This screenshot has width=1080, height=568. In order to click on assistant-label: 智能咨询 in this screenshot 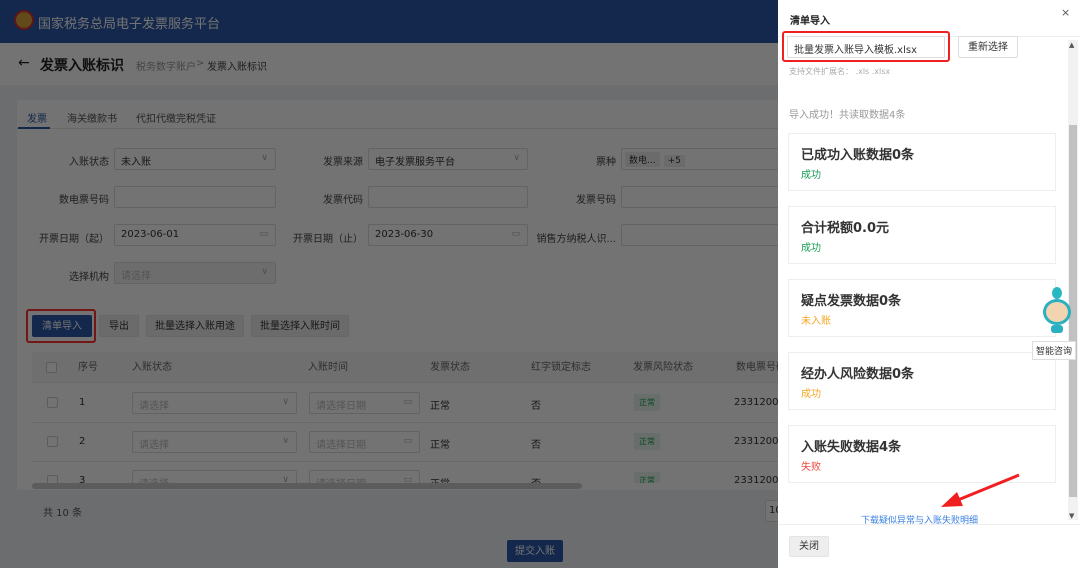, I will do `click(1054, 350)`.